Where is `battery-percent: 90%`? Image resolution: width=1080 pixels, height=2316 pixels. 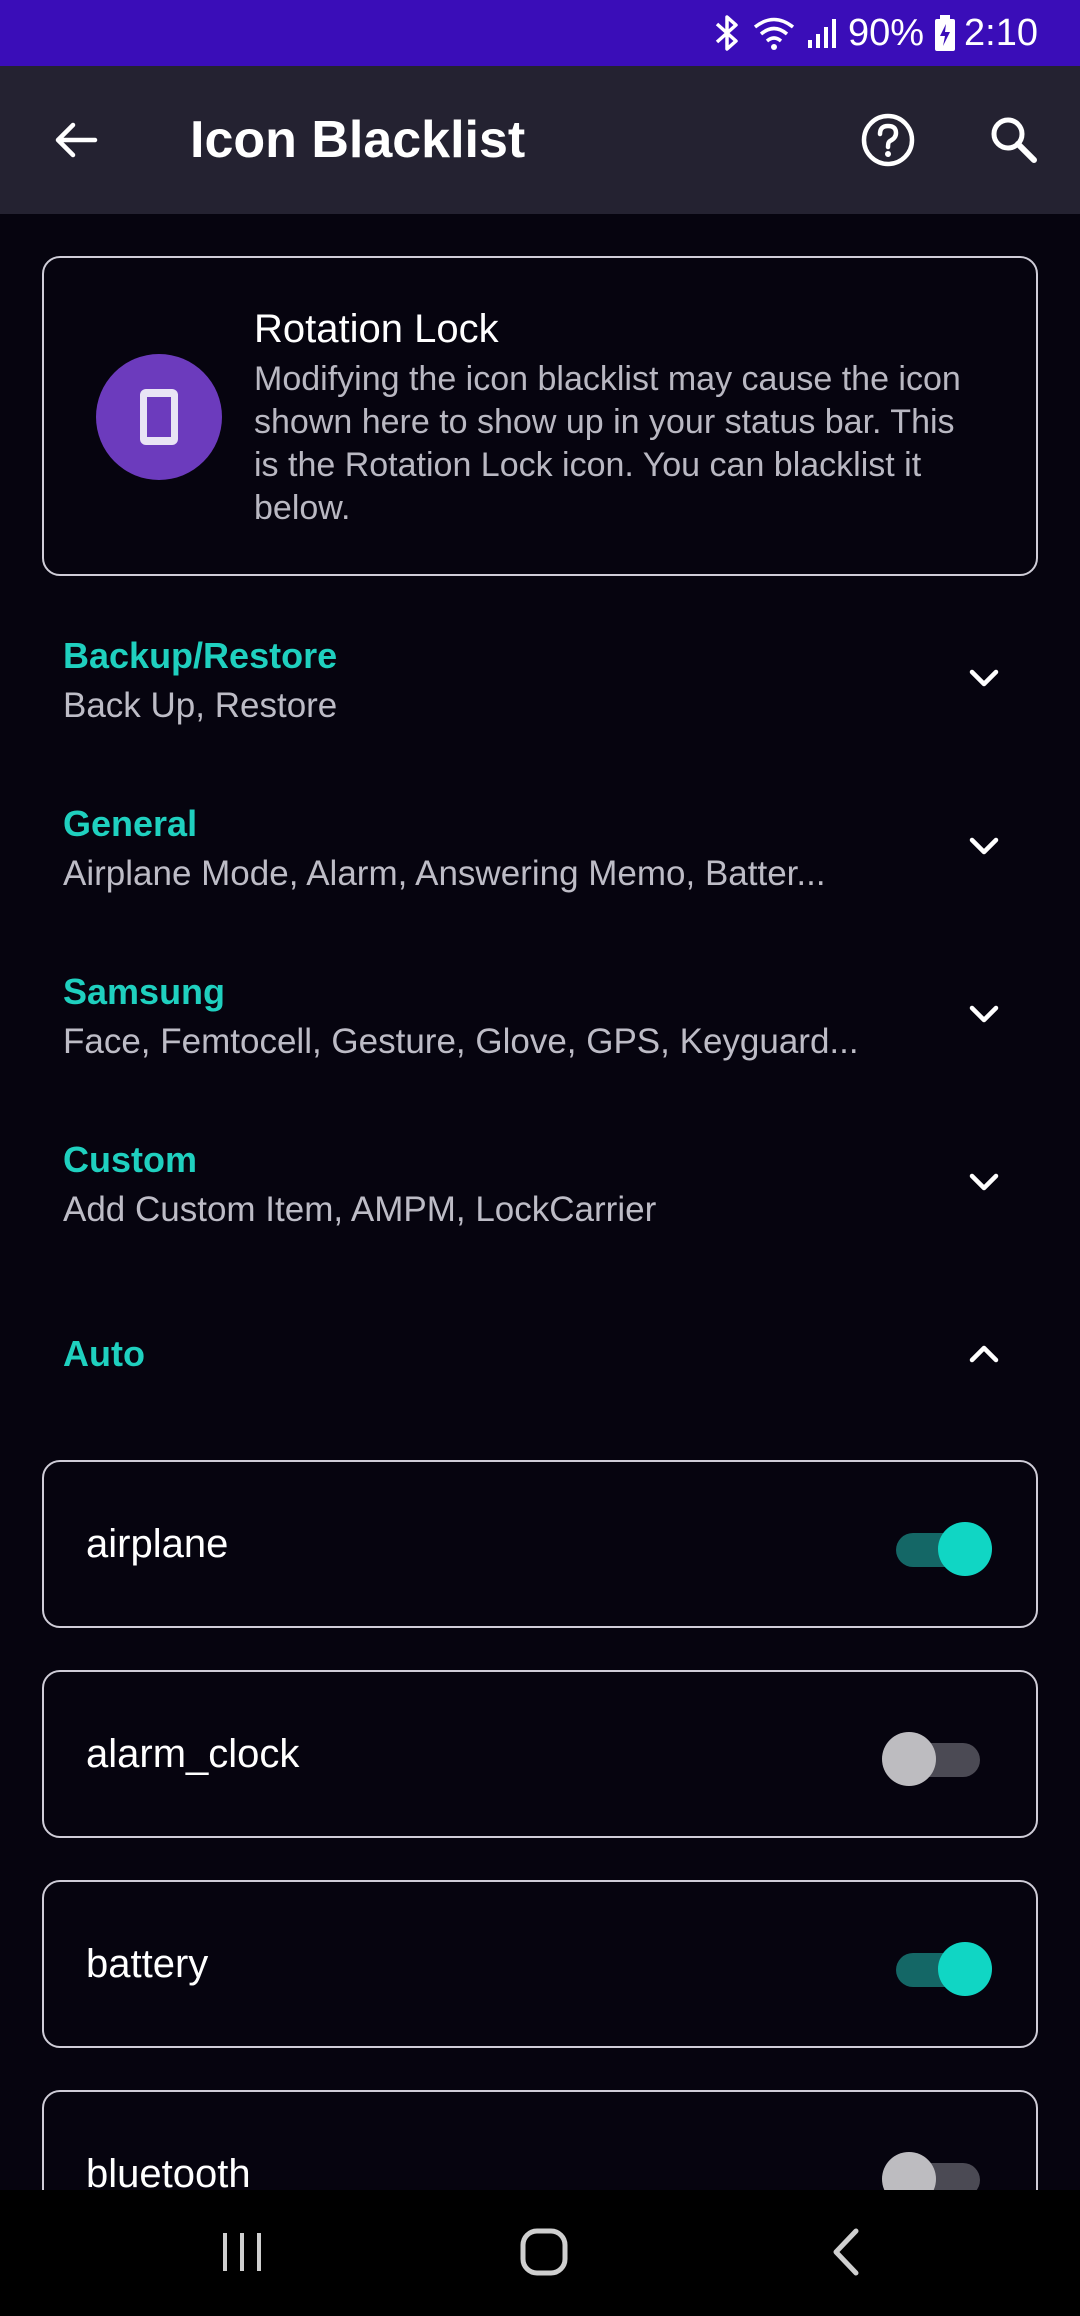
battery-percent: 90% is located at coordinates (886, 32).